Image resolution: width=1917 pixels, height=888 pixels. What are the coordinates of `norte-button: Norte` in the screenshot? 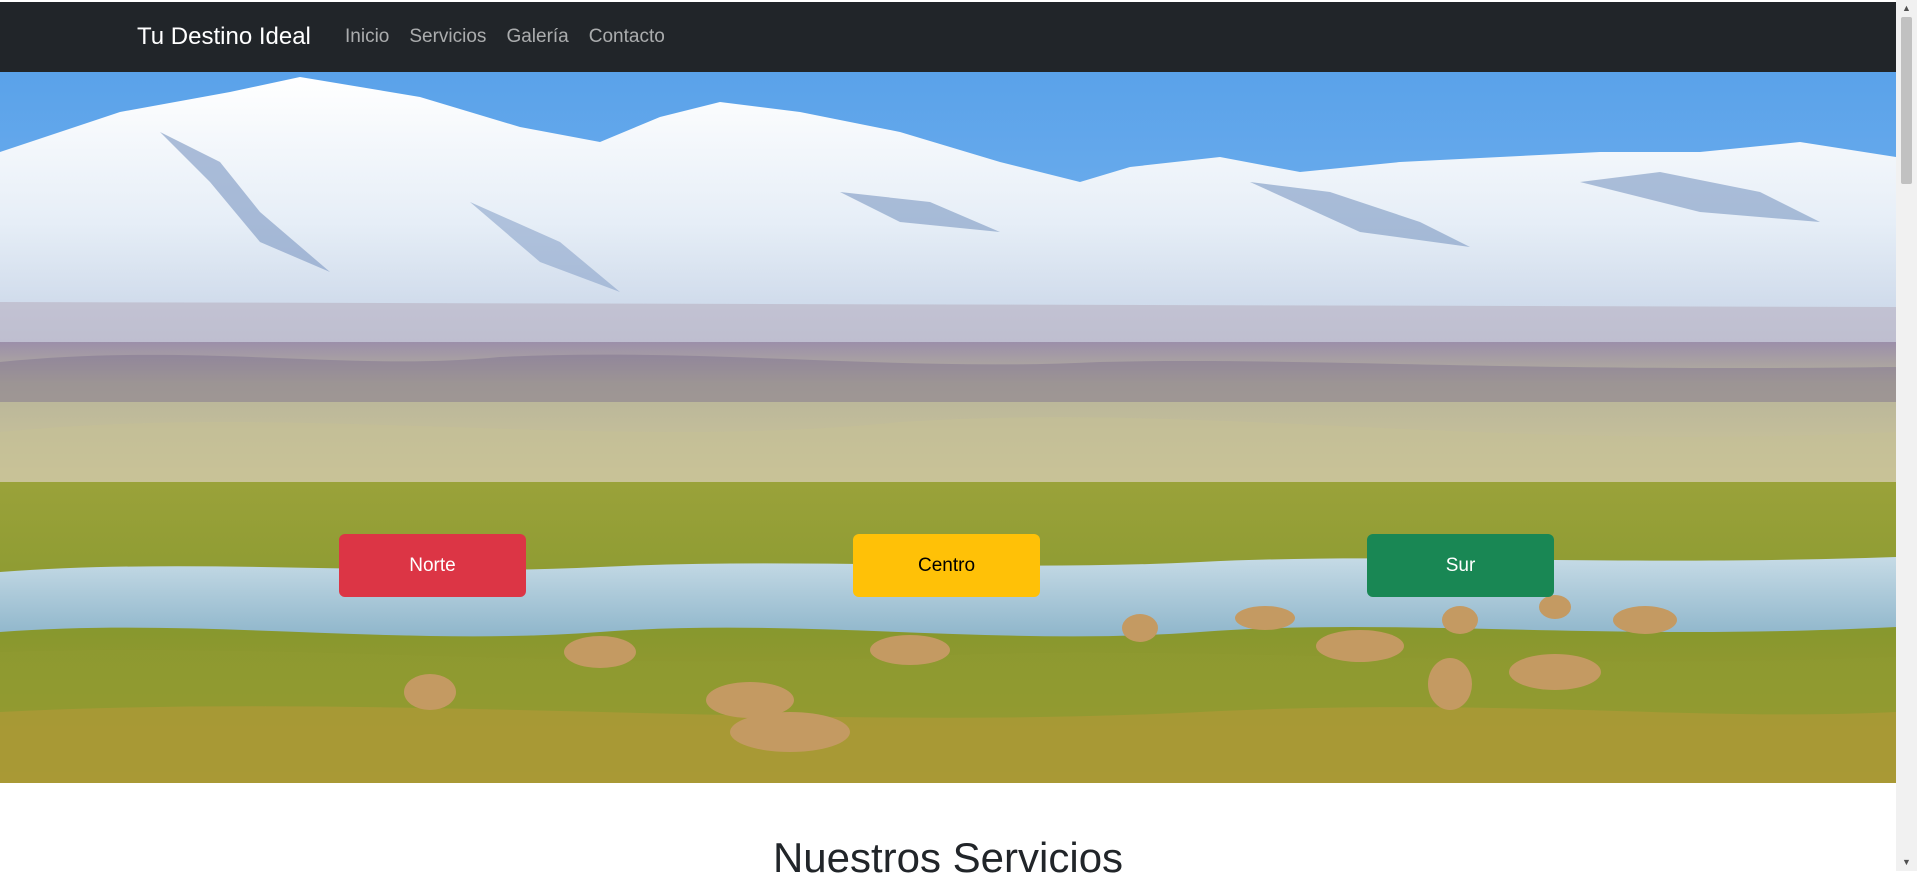 It's located at (432, 565).